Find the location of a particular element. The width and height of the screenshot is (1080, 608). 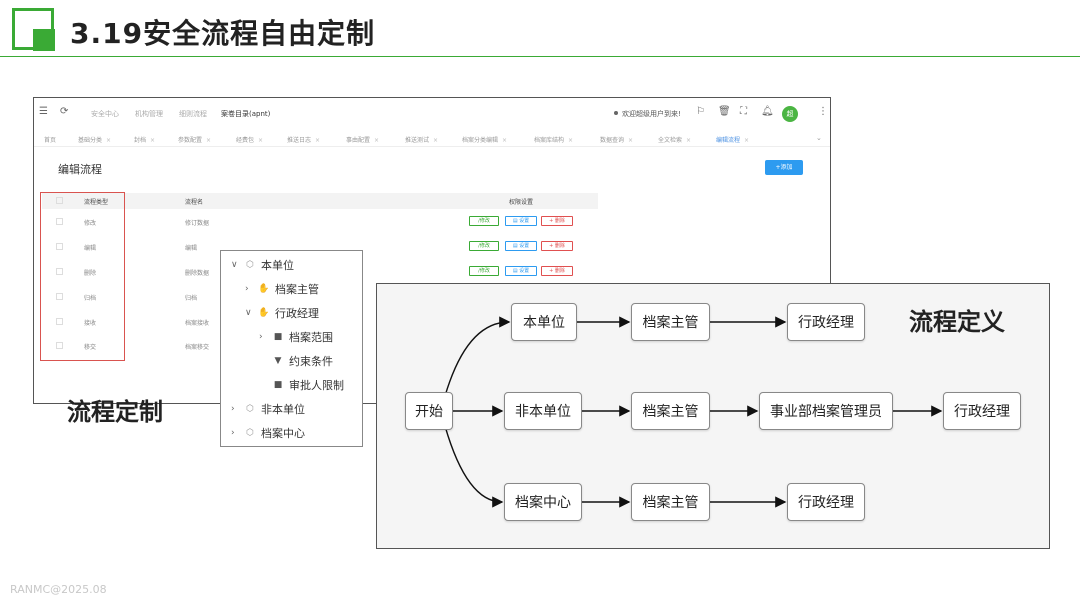

tab-push-log: 推送日志 × is located at coordinates (303, 139).